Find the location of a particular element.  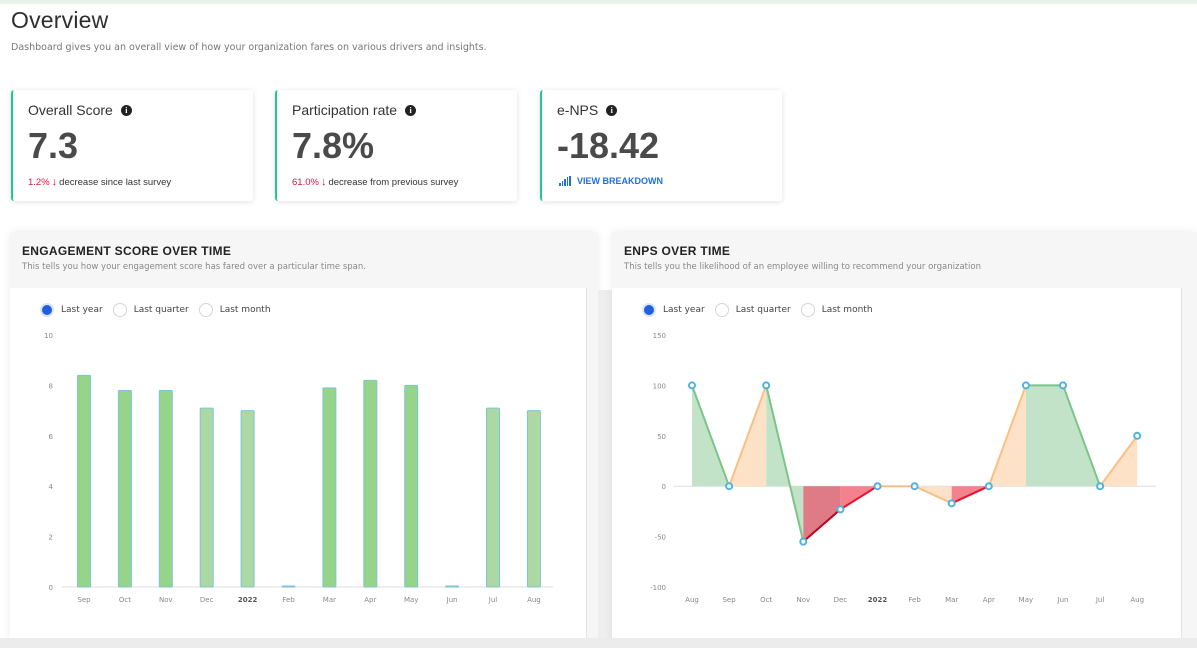

kpi-label: e-NPS i is located at coordinates (587, 110).